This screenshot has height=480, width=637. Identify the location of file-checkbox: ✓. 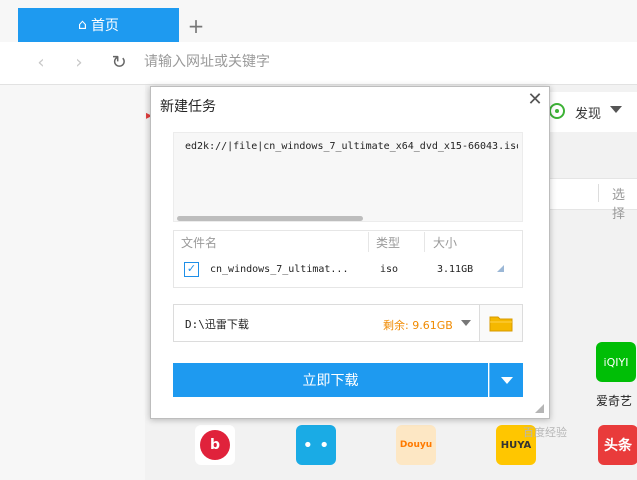
(191, 269).